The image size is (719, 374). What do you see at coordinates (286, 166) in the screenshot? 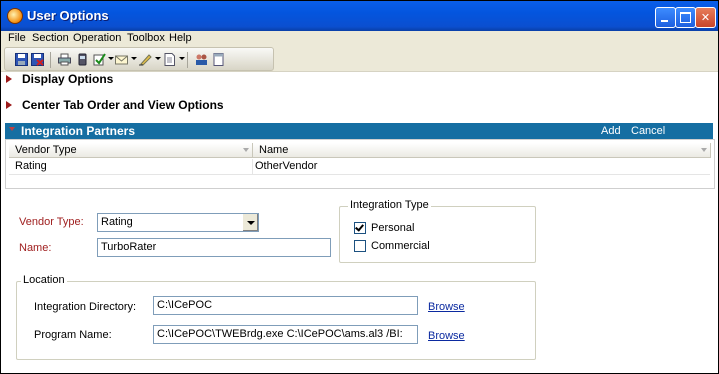
I see `cell-text: OtherVendor` at bounding box center [286, 166].